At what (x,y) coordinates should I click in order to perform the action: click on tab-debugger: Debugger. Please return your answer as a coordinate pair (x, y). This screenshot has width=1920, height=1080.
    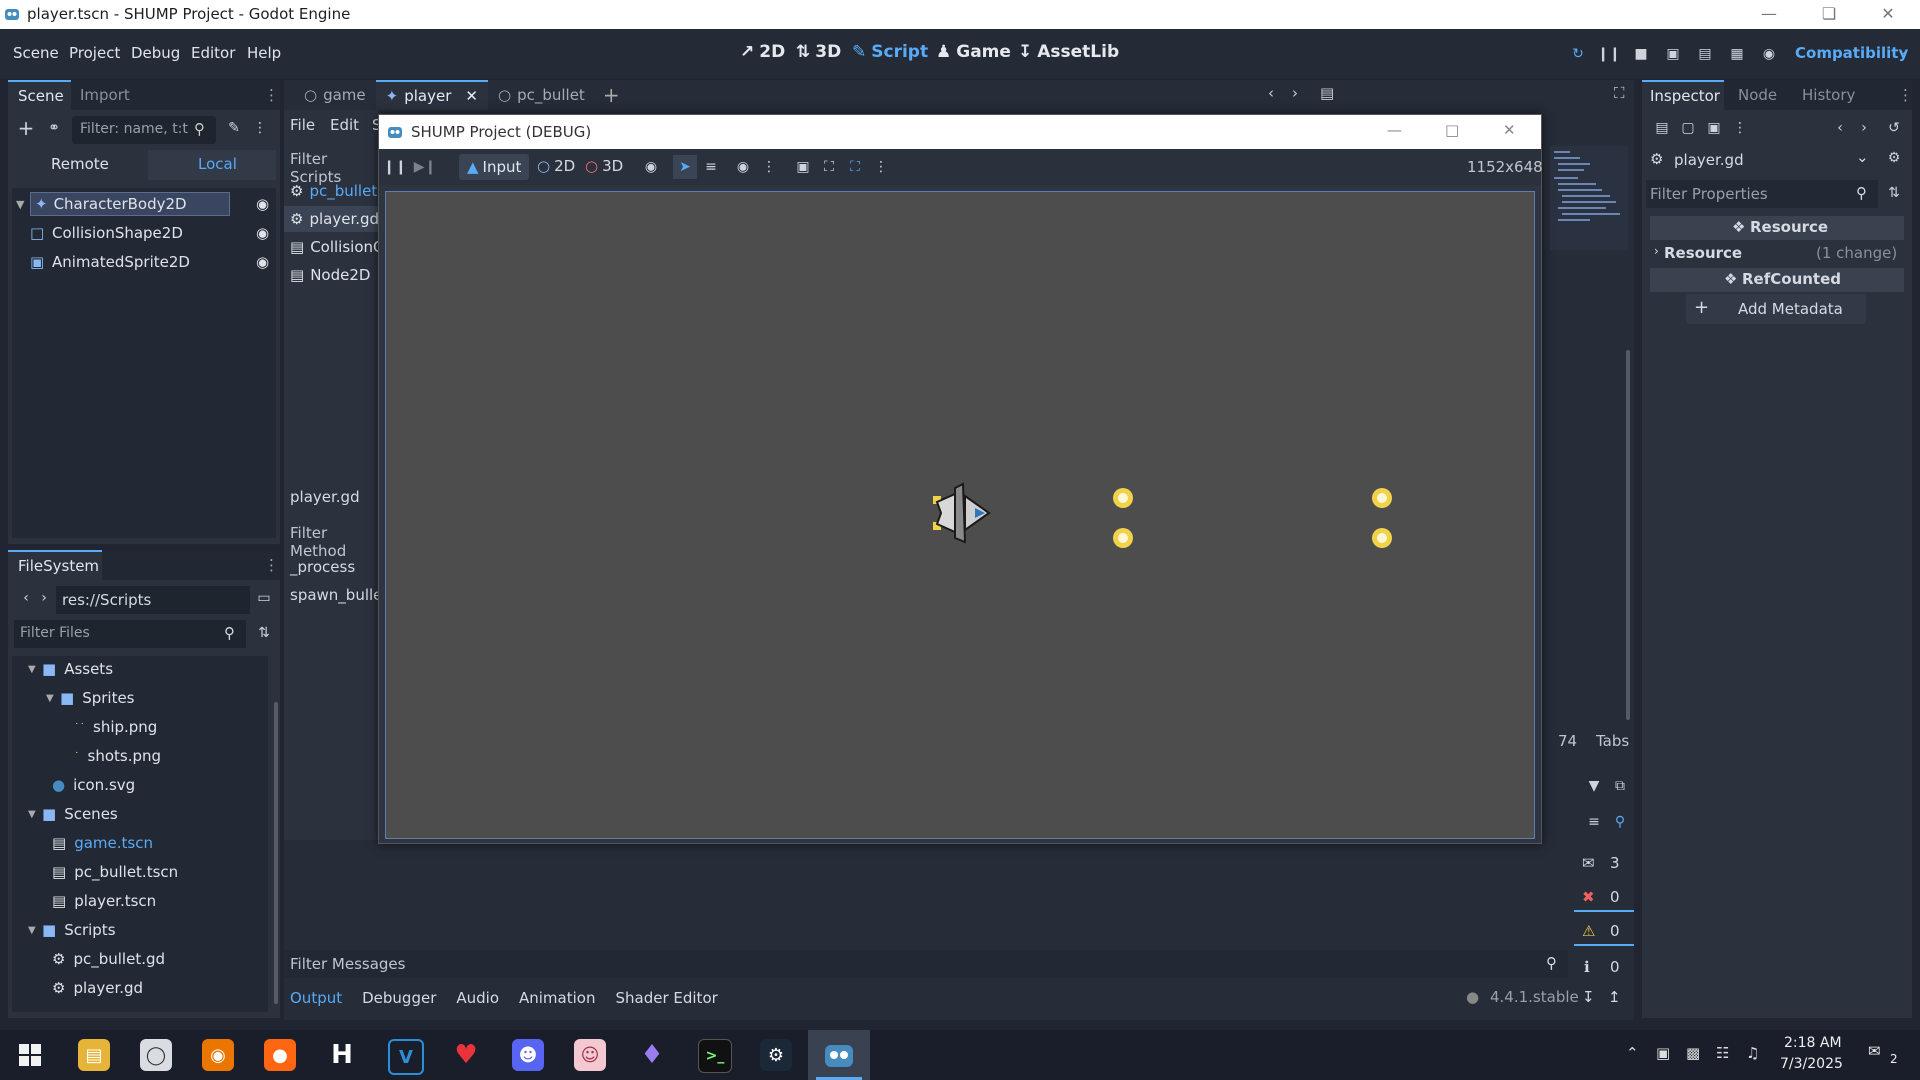
    Looking at the image, I should click on (399, 998).